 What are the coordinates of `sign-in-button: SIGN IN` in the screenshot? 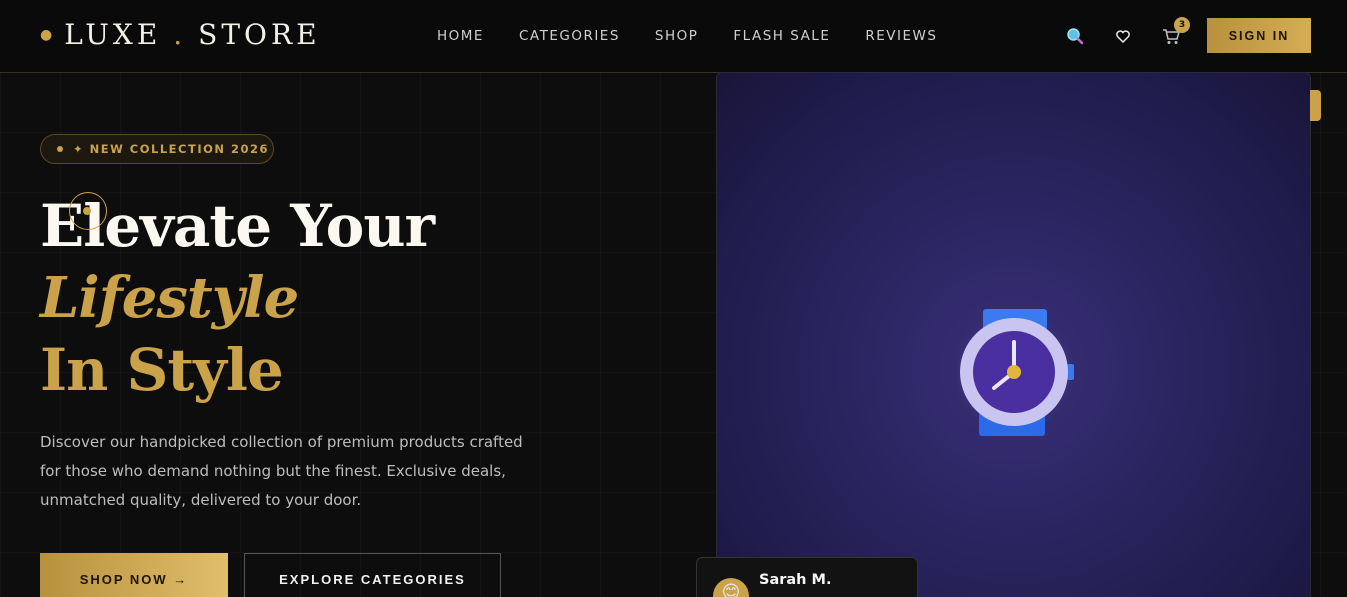 It's located at (1259, 35).